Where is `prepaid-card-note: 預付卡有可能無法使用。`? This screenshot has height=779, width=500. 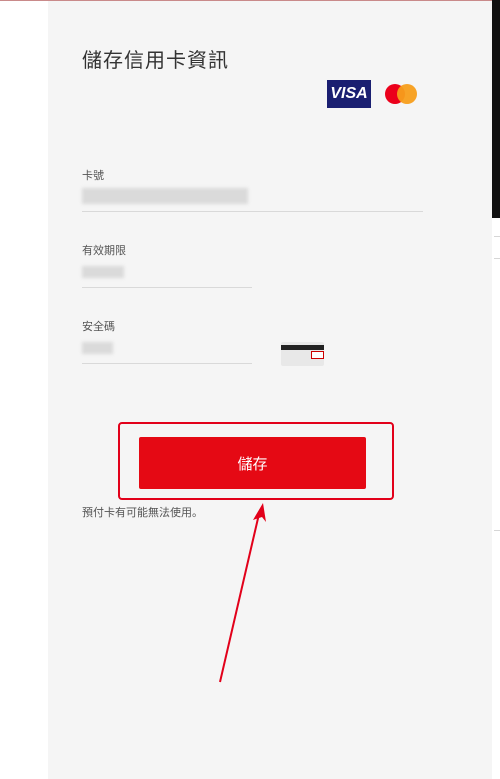
prepaid-card-note: 預付卡有可能無法使用。 is located at coordinates (142, 512).